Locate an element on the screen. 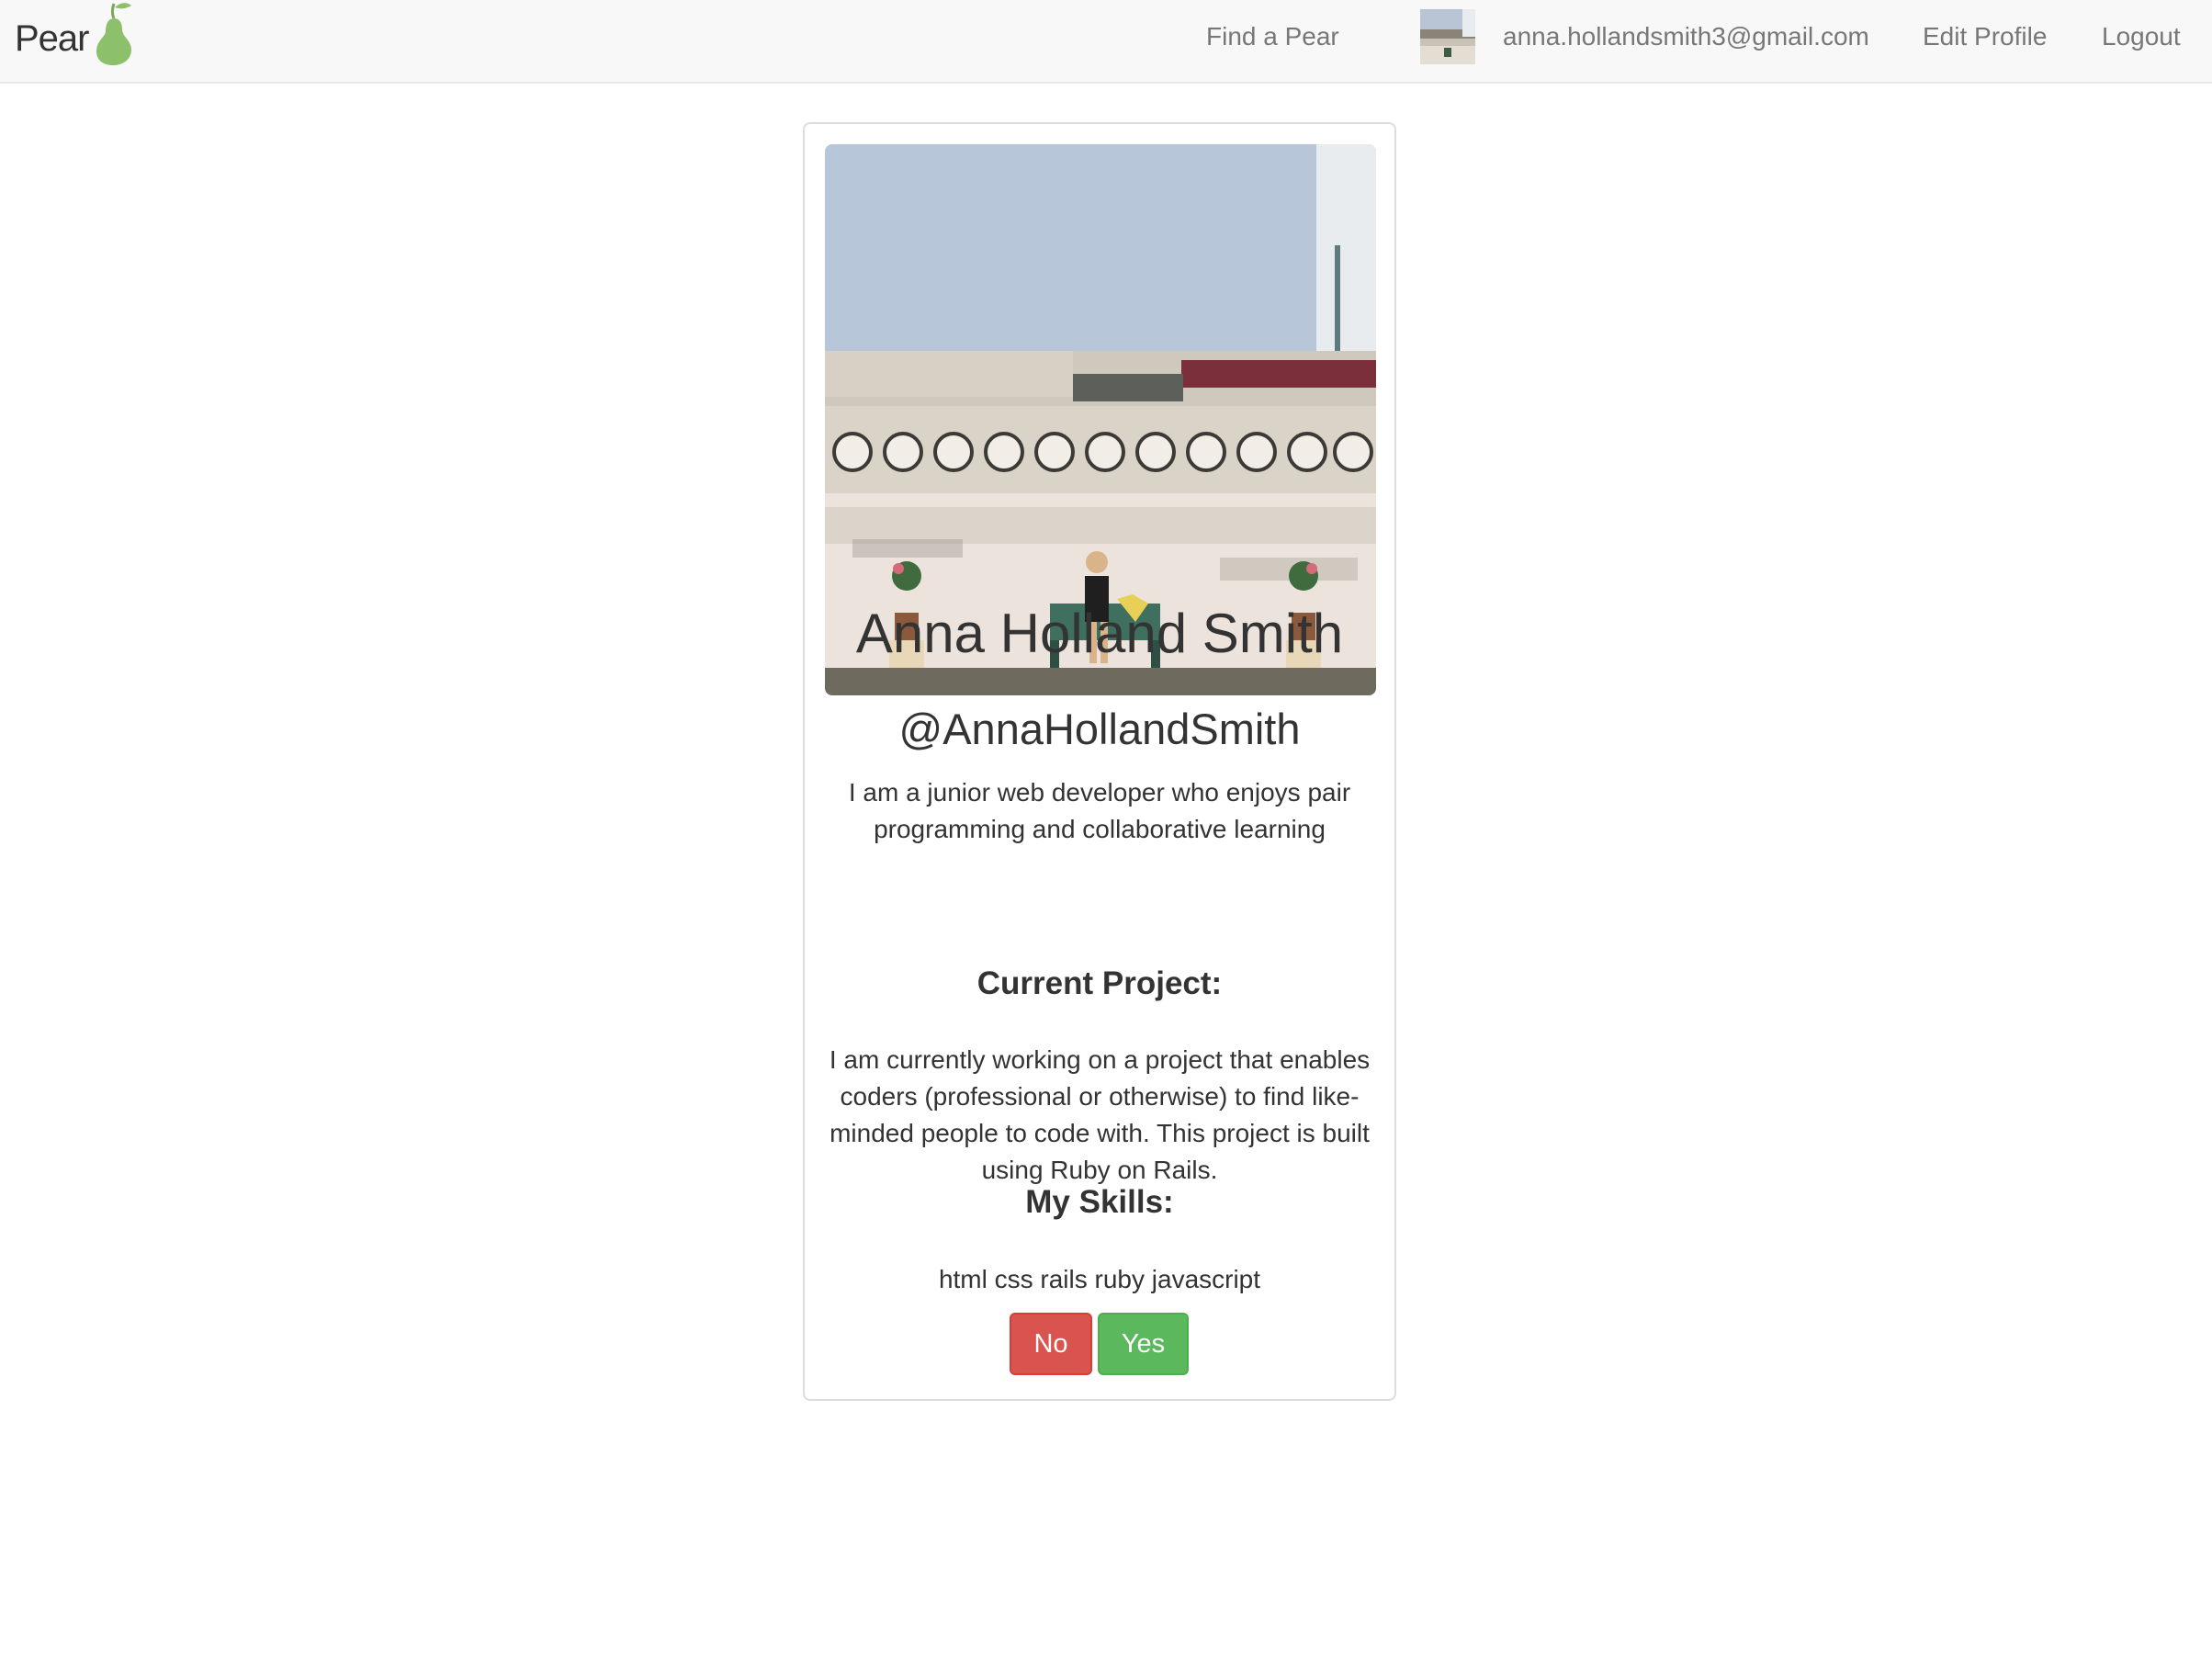 Image resolution: width=2212 pixels, height=1670 pixels. brand-logo: Pear is located at coordinates (74, 41).